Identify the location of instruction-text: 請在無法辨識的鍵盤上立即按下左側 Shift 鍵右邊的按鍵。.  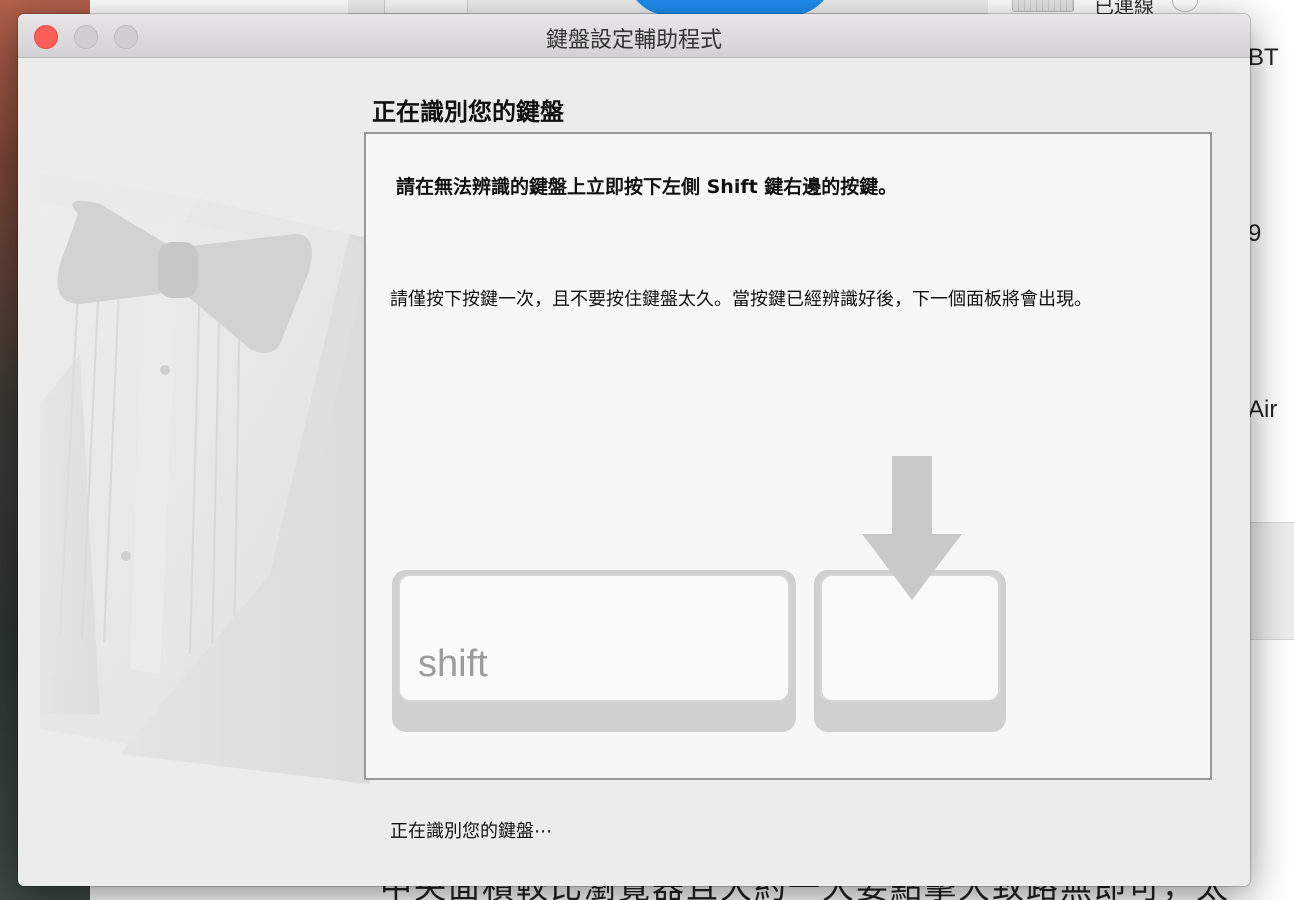
(647, 187).